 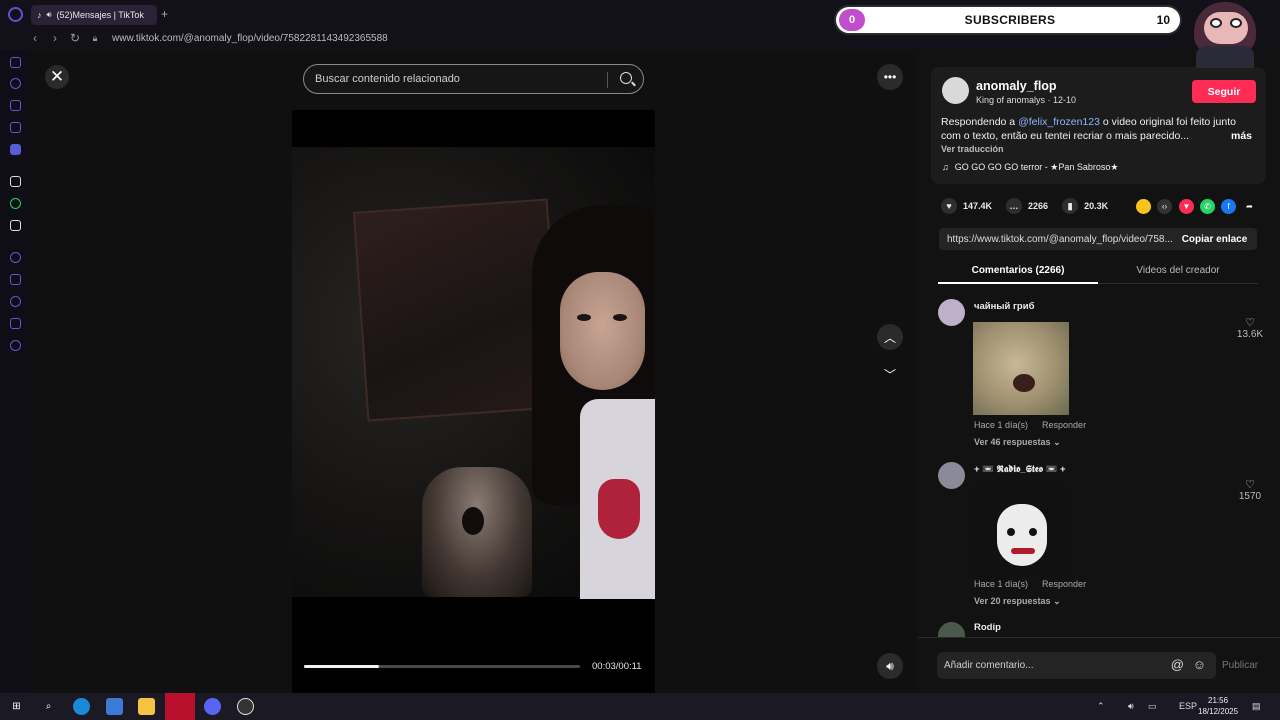 What do you see at coordinates (1004, 306) in the screenshot?
I see `comment-author: чайный гриб` at bounding box center [1004, 306].